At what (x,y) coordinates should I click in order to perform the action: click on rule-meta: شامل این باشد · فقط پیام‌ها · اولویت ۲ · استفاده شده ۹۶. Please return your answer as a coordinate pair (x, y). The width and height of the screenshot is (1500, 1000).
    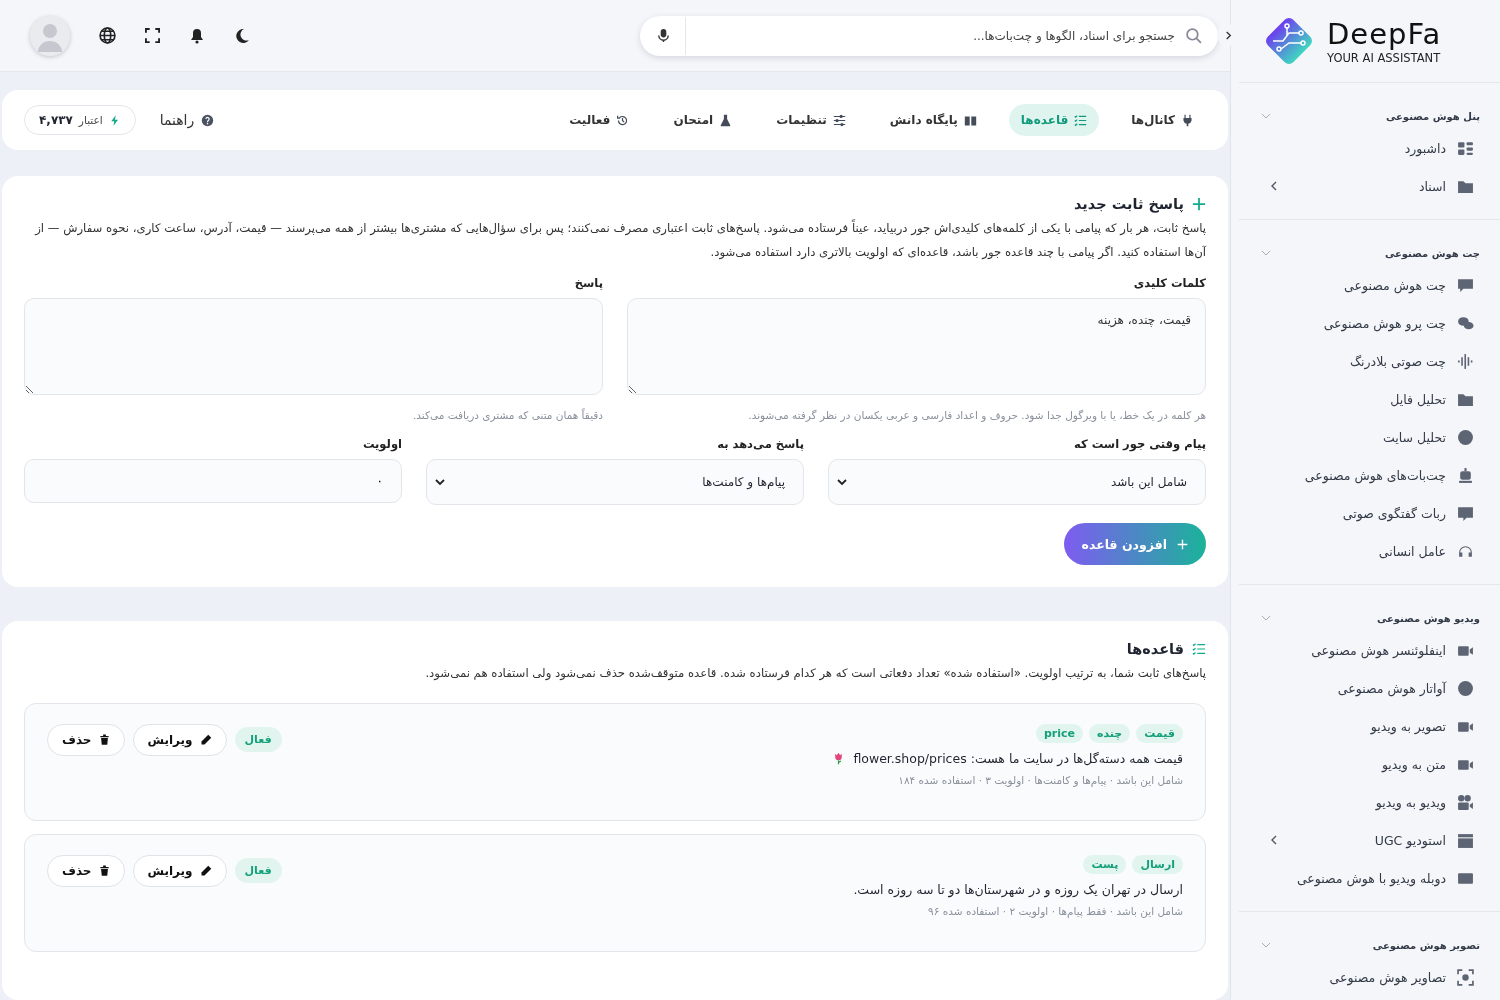
    Looking at the image, I should click on (1055, 911).